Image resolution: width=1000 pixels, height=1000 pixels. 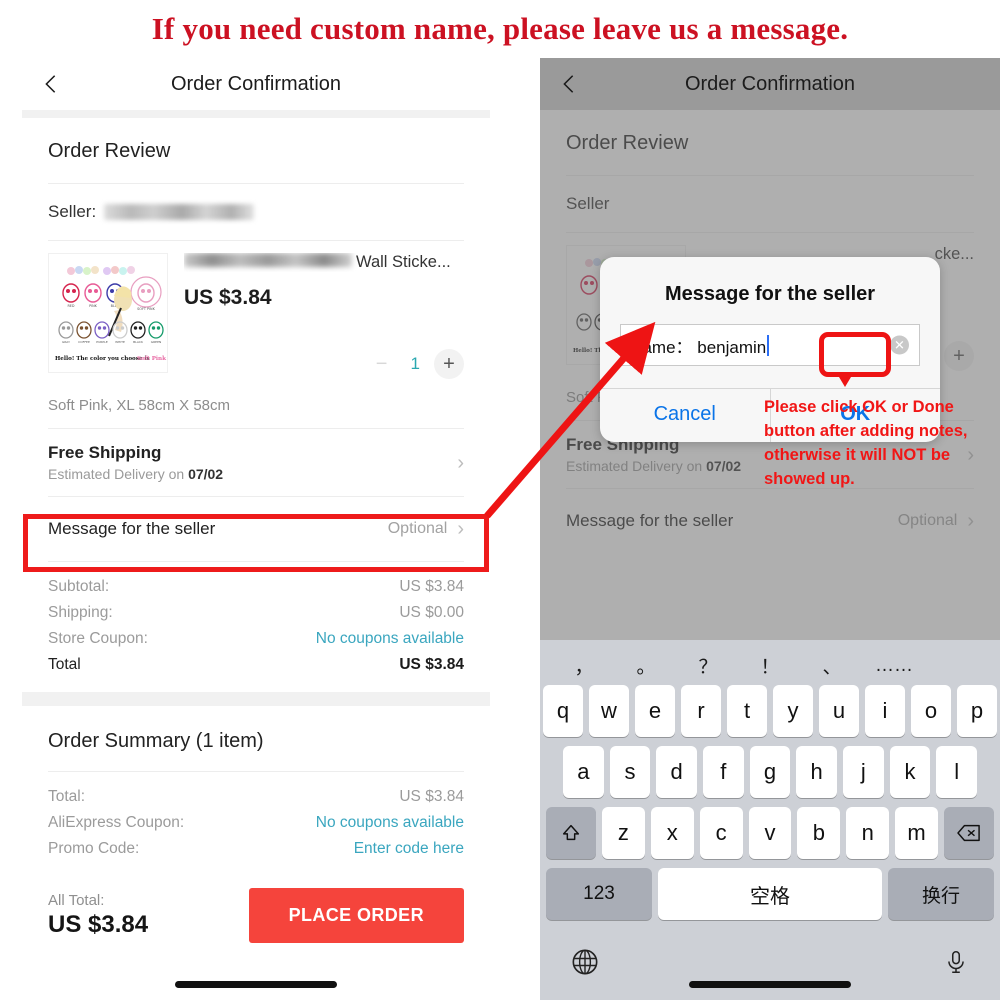 What do you see at coordinates (708, 665) in the screenshot?
I see `key-punct: ？` at bounding box center [708, 665].